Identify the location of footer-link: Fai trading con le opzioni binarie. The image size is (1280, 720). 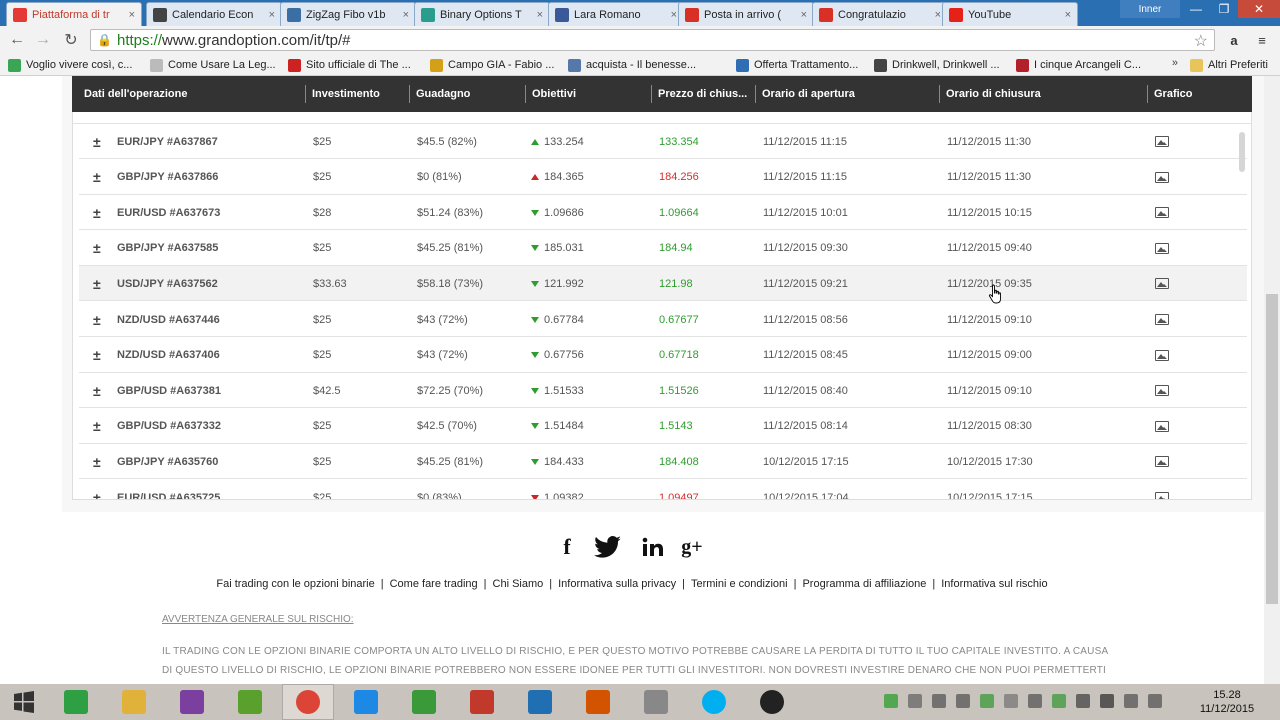
(295, 584).